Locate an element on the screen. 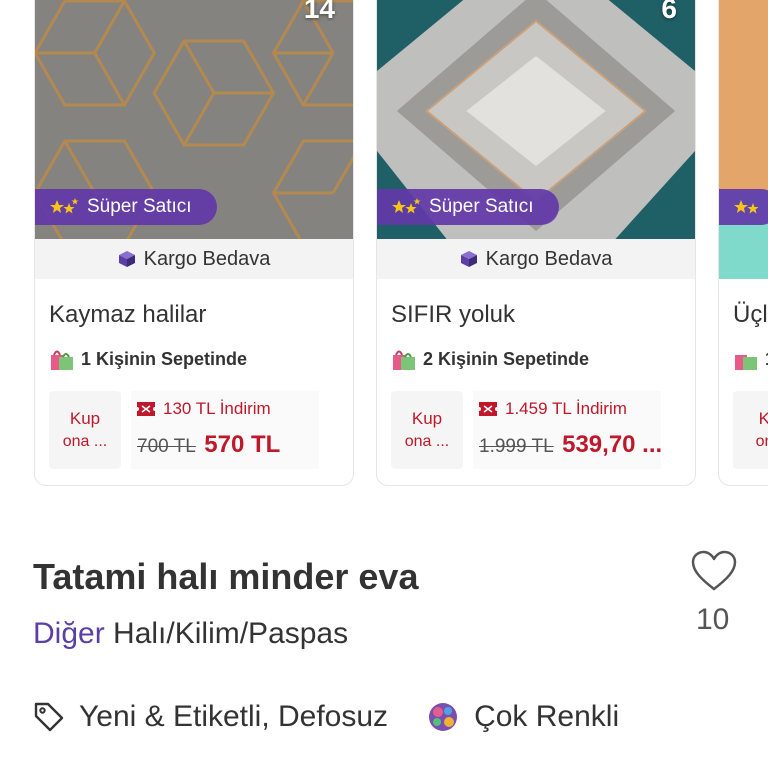 This screenshot has width=768, height=768. coupon-tag: Ku ona is located at coordinates (750, 430).